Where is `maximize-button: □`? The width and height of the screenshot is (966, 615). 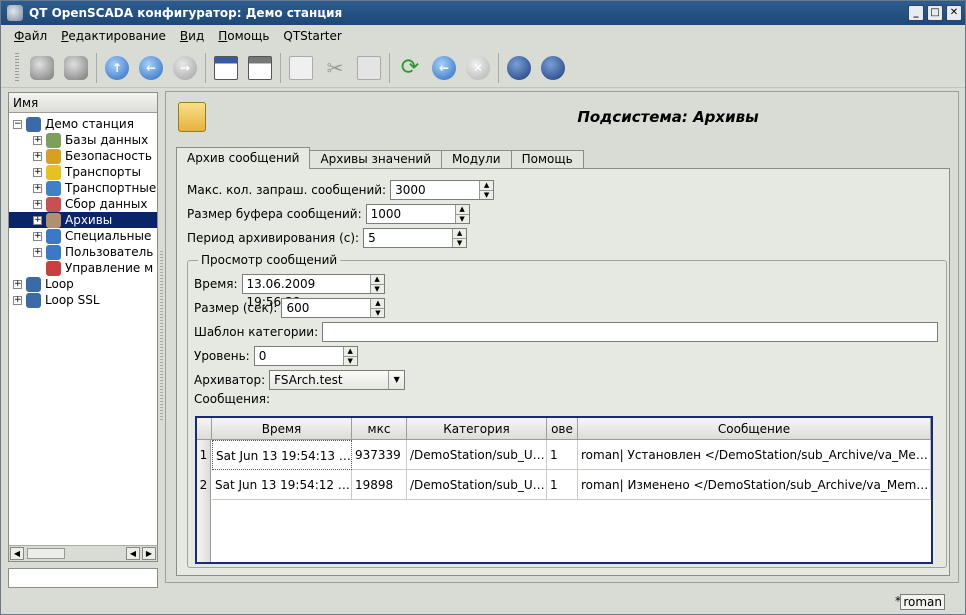
maximize-button: □ is located at coordinates (935, 13).